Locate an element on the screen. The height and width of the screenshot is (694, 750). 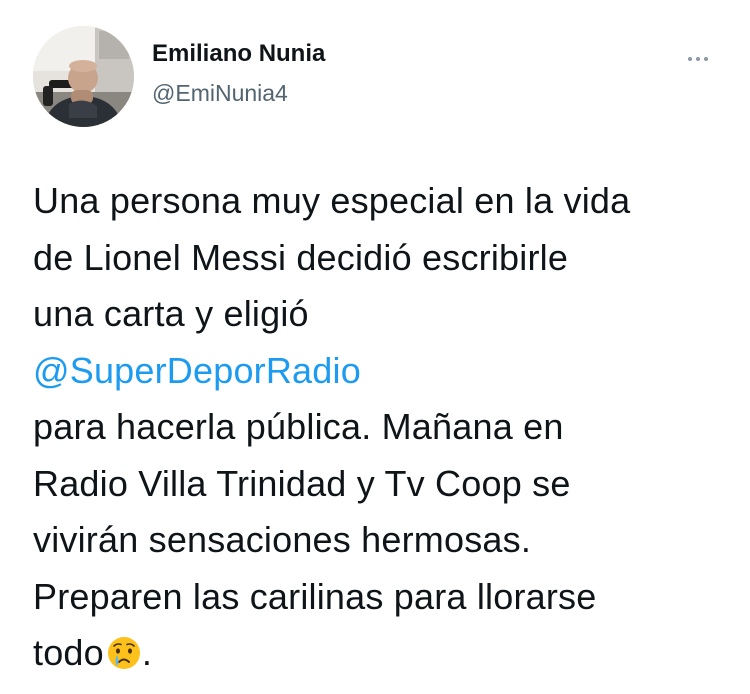
tweet-line: Una persona muy especial en la vida is located at coordinates (332, 200).